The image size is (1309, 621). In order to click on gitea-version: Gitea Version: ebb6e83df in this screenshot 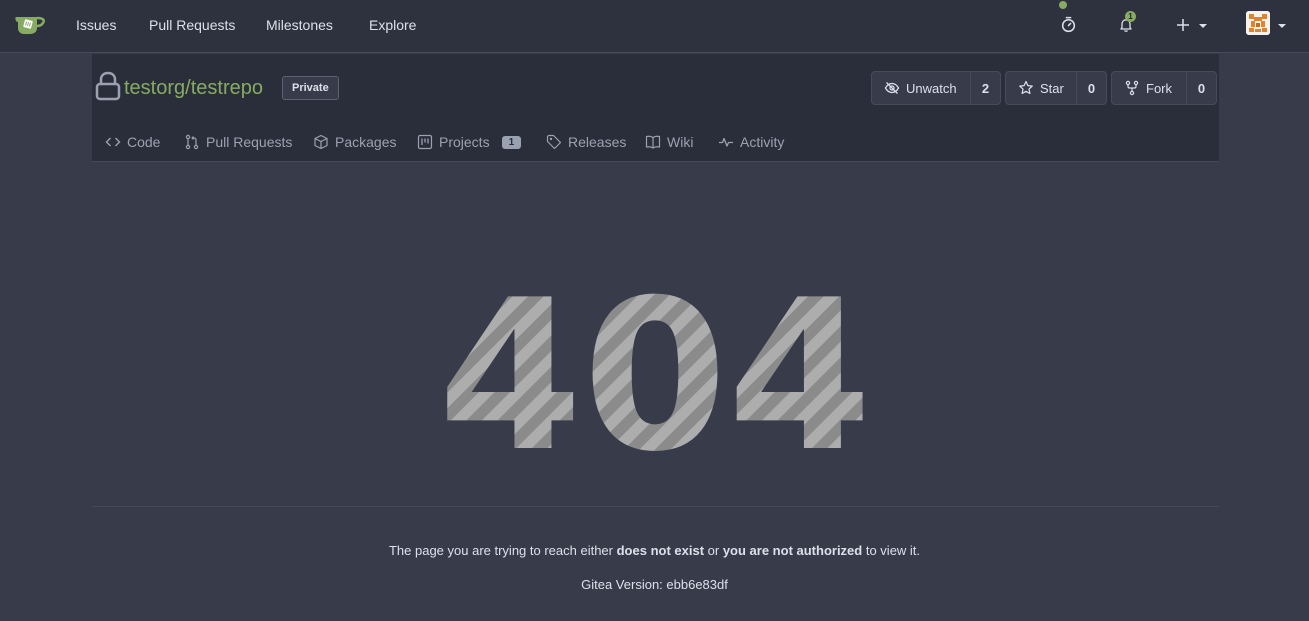, I will do `click(654, 584)`.